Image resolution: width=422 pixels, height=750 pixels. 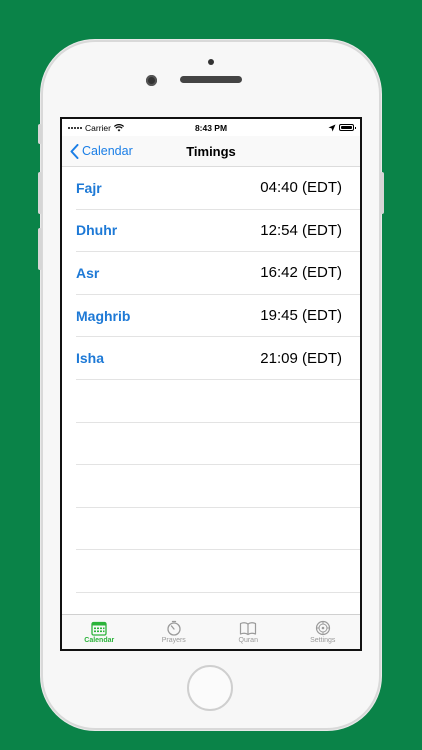 What do you see at coordinates (98, 127) in the screenshot?
I see `carrier-label: Carrier` at bounding box center [98, 127].